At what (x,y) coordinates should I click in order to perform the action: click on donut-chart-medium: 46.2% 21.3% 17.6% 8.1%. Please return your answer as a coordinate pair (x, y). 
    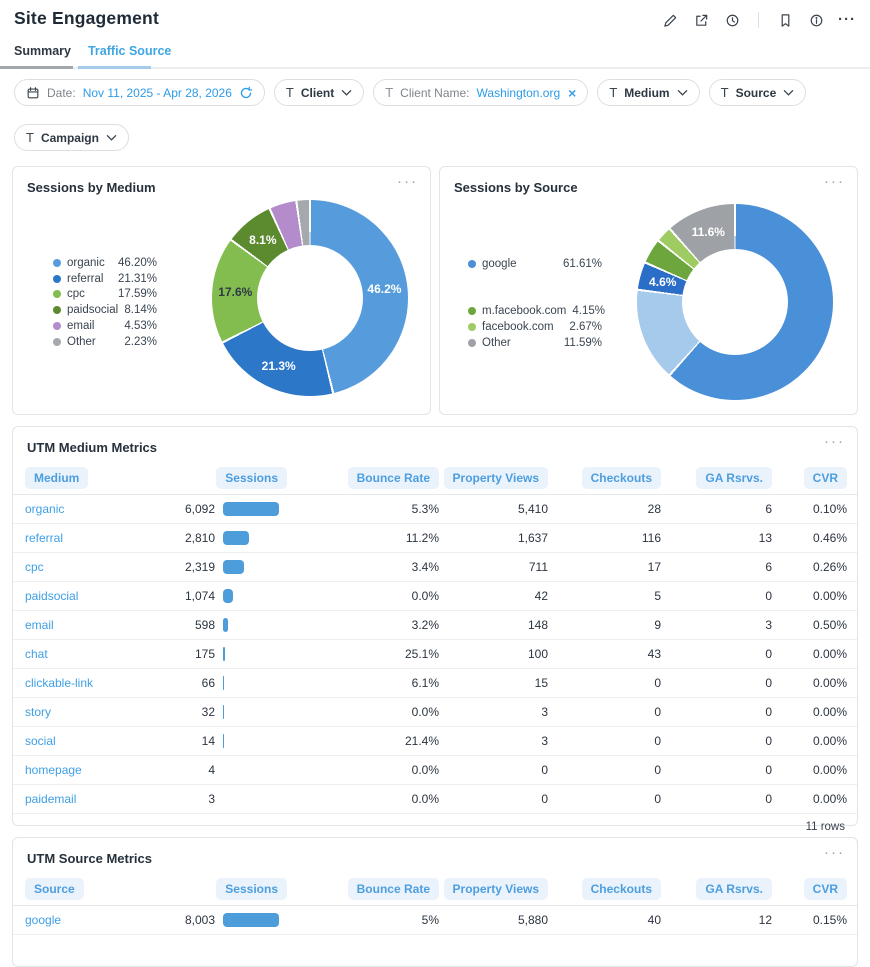
    Looking at the image, I should click on (310, 298).